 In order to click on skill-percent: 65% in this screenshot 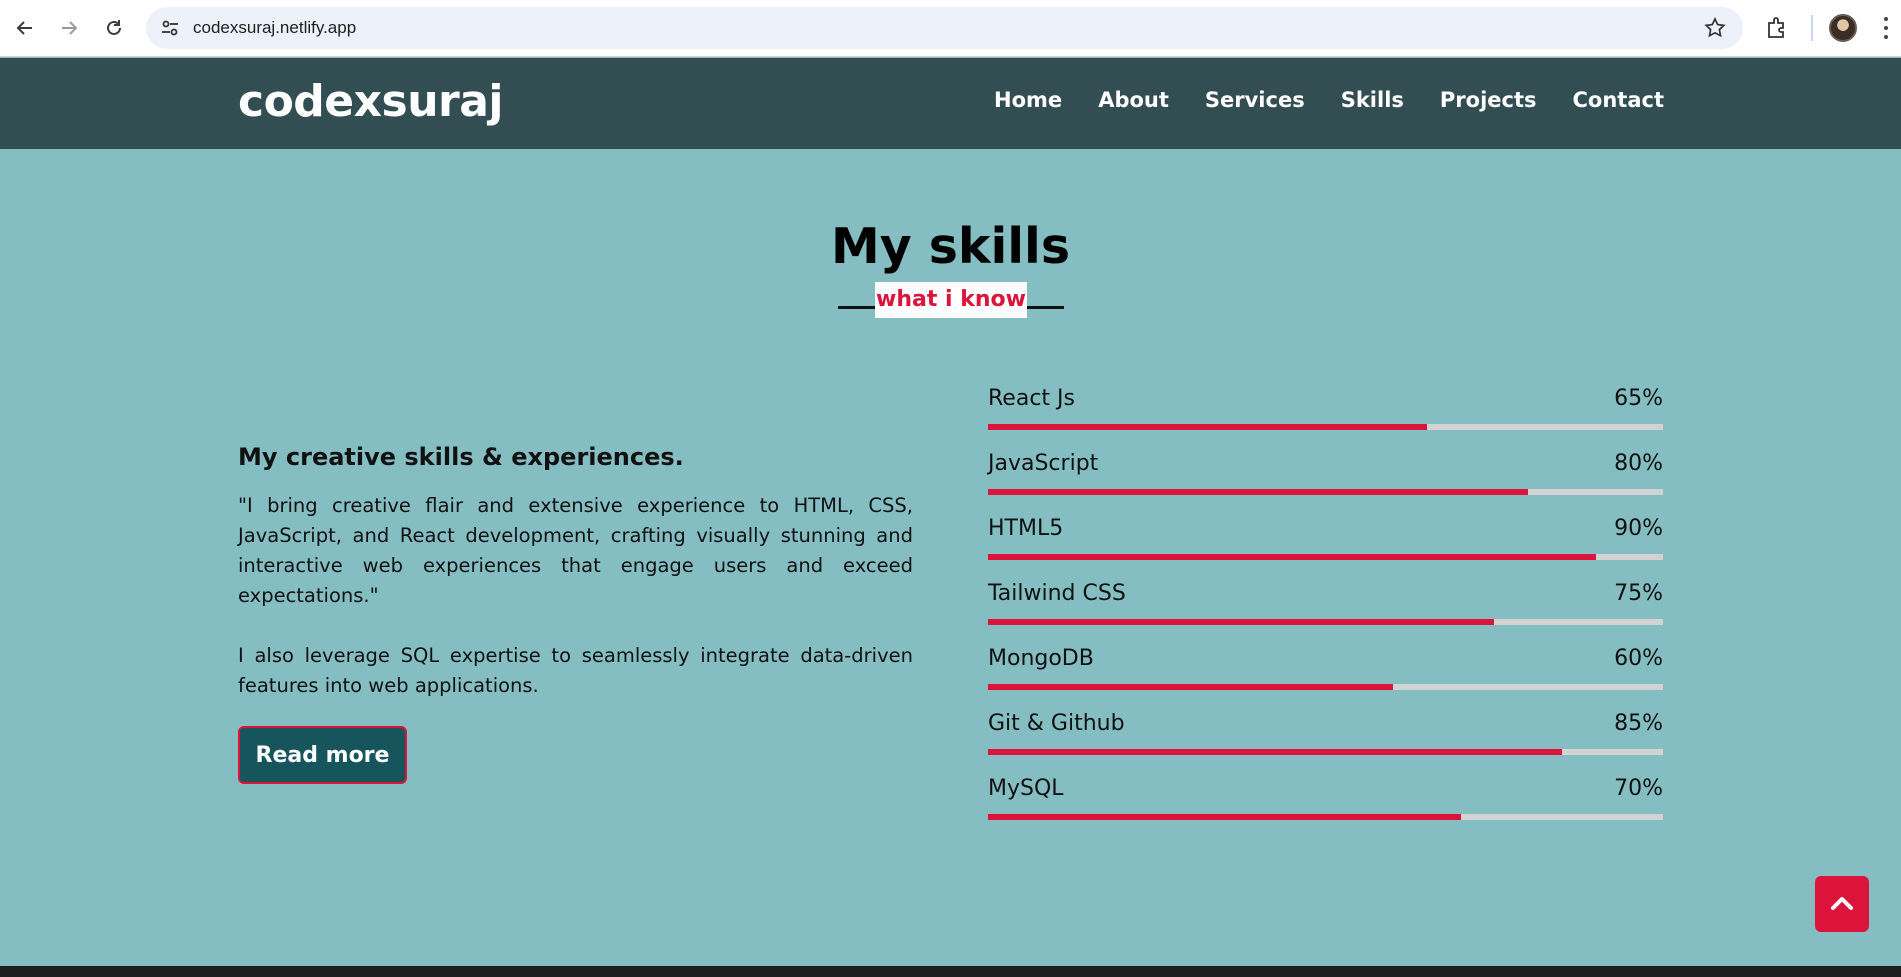, I will do `click(1638, 398)`.